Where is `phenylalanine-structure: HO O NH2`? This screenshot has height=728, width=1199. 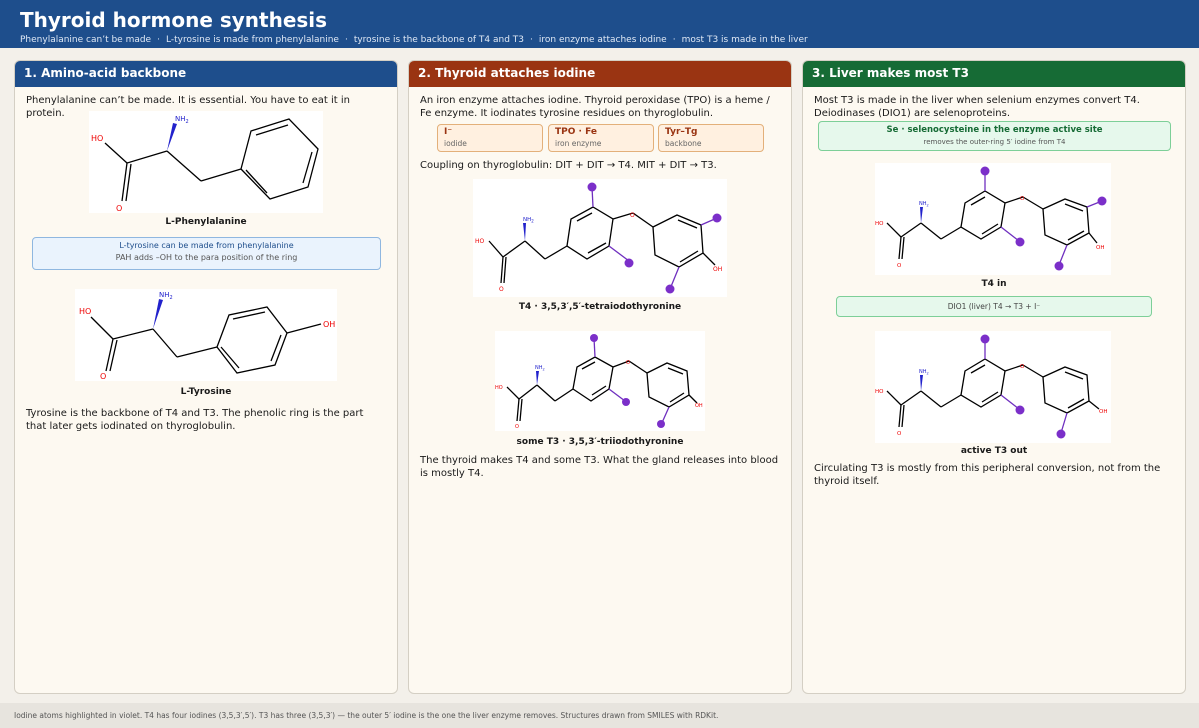
phenylalanine-structure: HO O NH2 is located at coordinates (206, 162).